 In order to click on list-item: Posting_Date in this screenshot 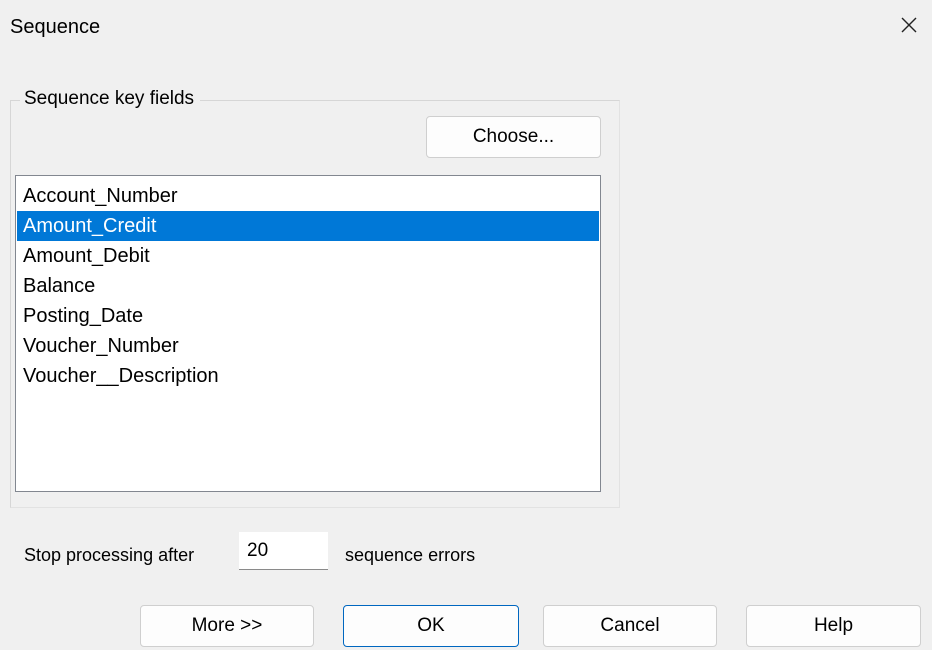, I will do `click(308, 316)`.